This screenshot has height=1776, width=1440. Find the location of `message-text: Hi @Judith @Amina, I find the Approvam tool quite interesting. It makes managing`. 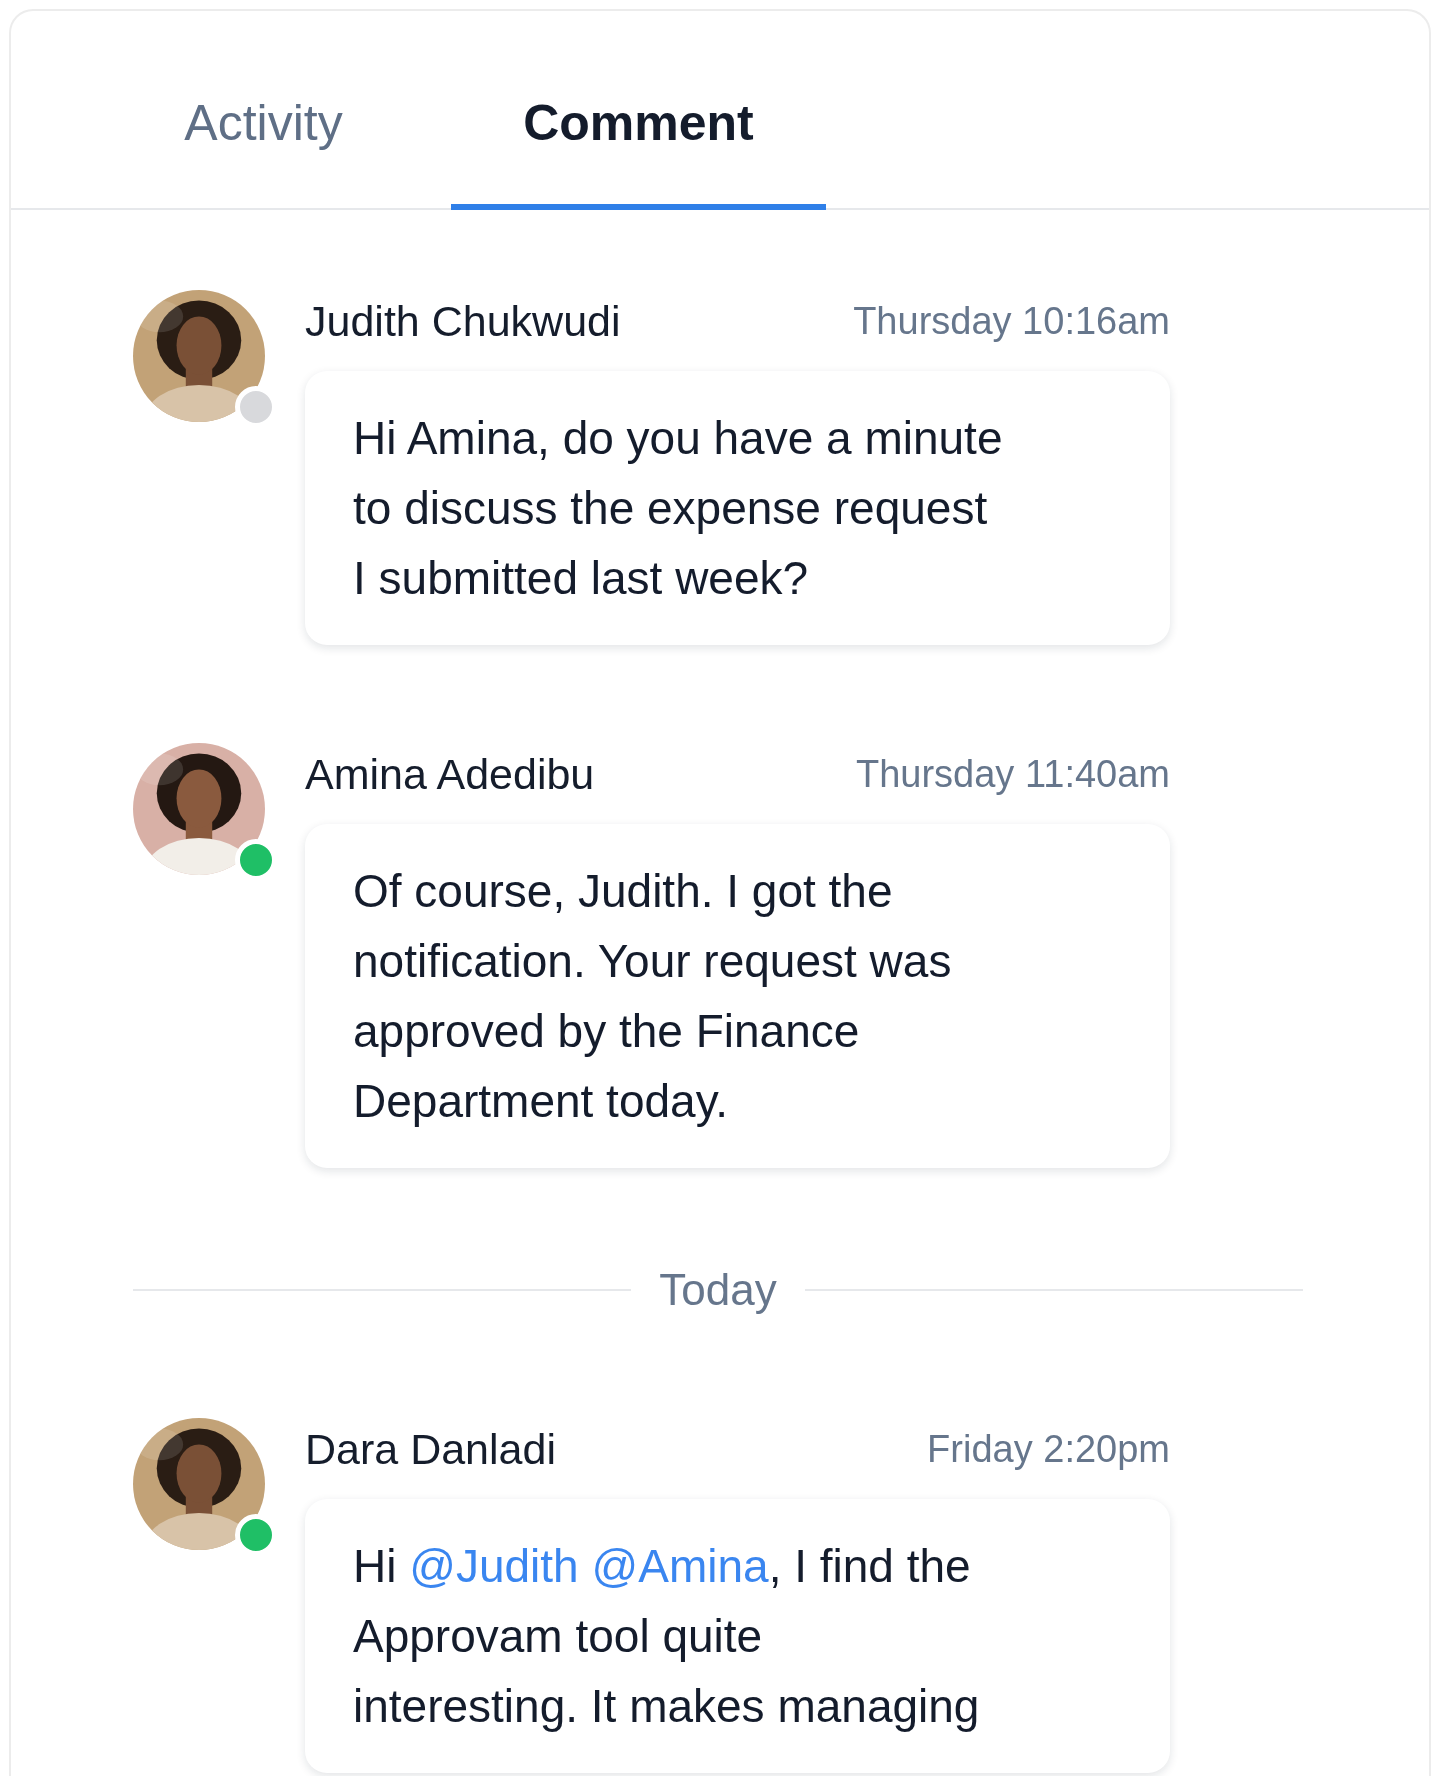

message-text: Hi @Judith @Amina, I find the Approvam tool quite interesting. It makes managing is located at coordinates (667, 1636).